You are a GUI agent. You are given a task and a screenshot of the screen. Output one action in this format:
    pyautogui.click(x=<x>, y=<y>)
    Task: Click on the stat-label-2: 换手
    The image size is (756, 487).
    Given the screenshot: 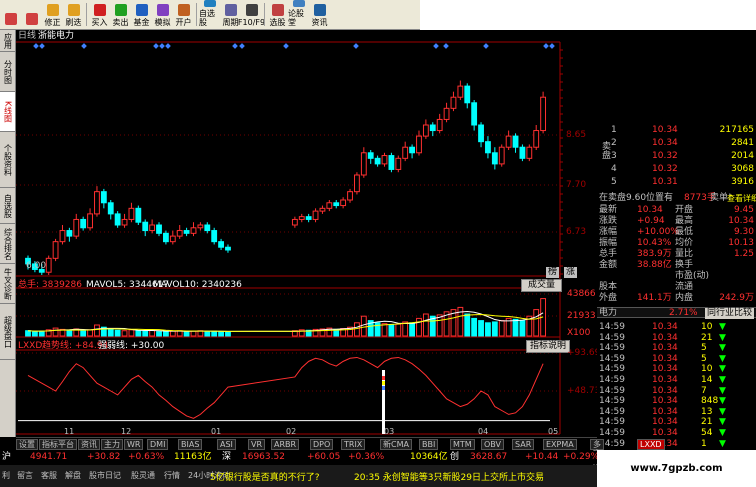 What is the action you would take?
    pyautogui.click(x=684, y=265)
    